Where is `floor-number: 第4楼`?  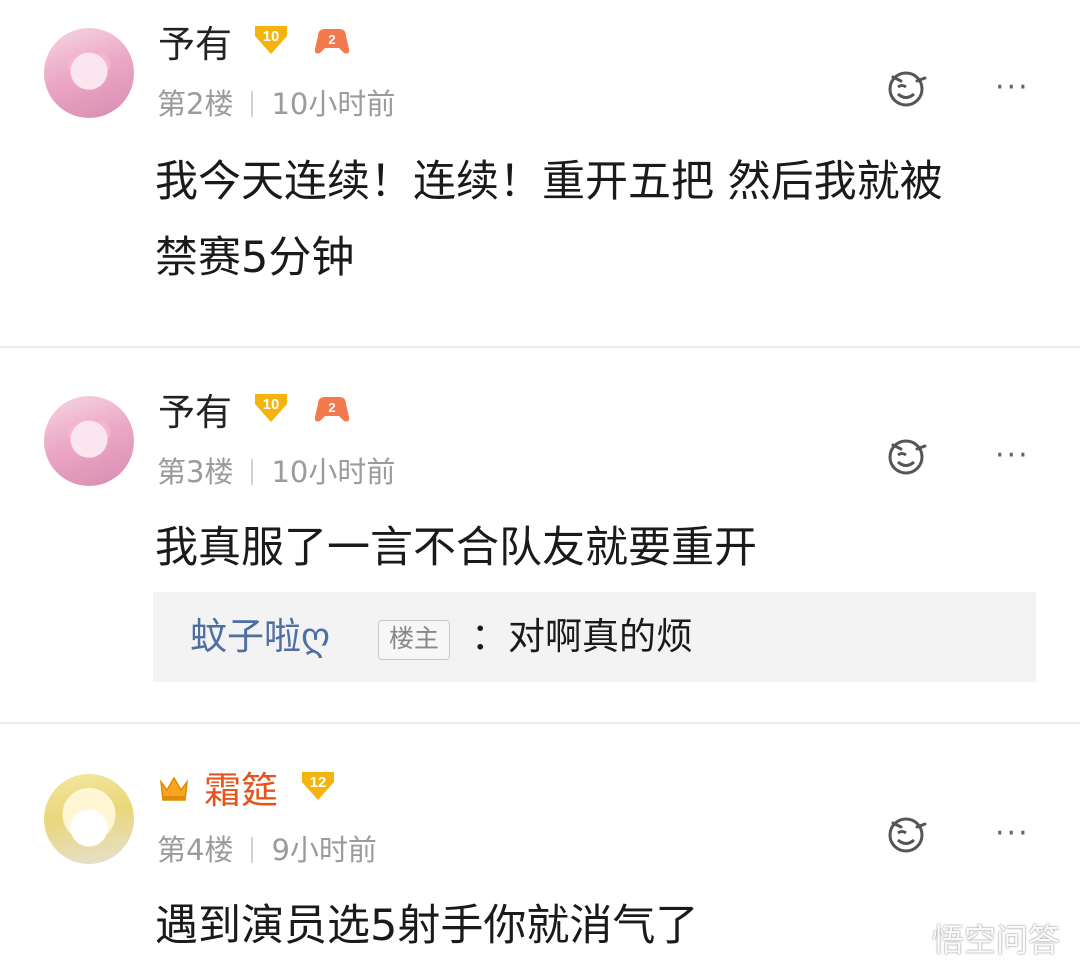
floor-number: 第4楼 is located at coordinates (195, 850).